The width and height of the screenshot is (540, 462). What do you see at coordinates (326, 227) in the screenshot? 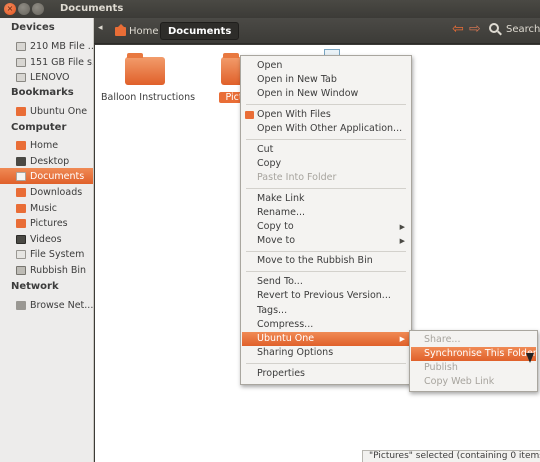
I see `menu-item-copy-to: Copy to ▶` at bounding box center [326, 227].